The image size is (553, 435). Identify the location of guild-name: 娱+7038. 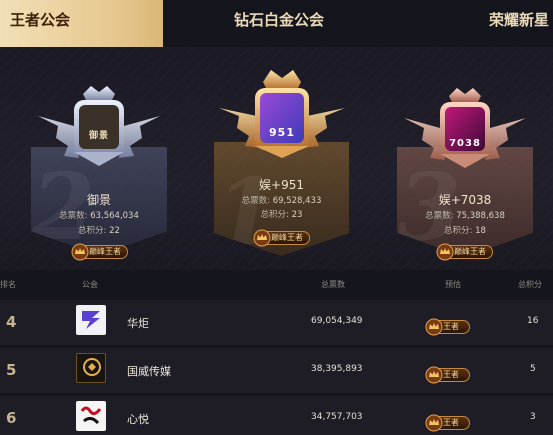
(465, 200).